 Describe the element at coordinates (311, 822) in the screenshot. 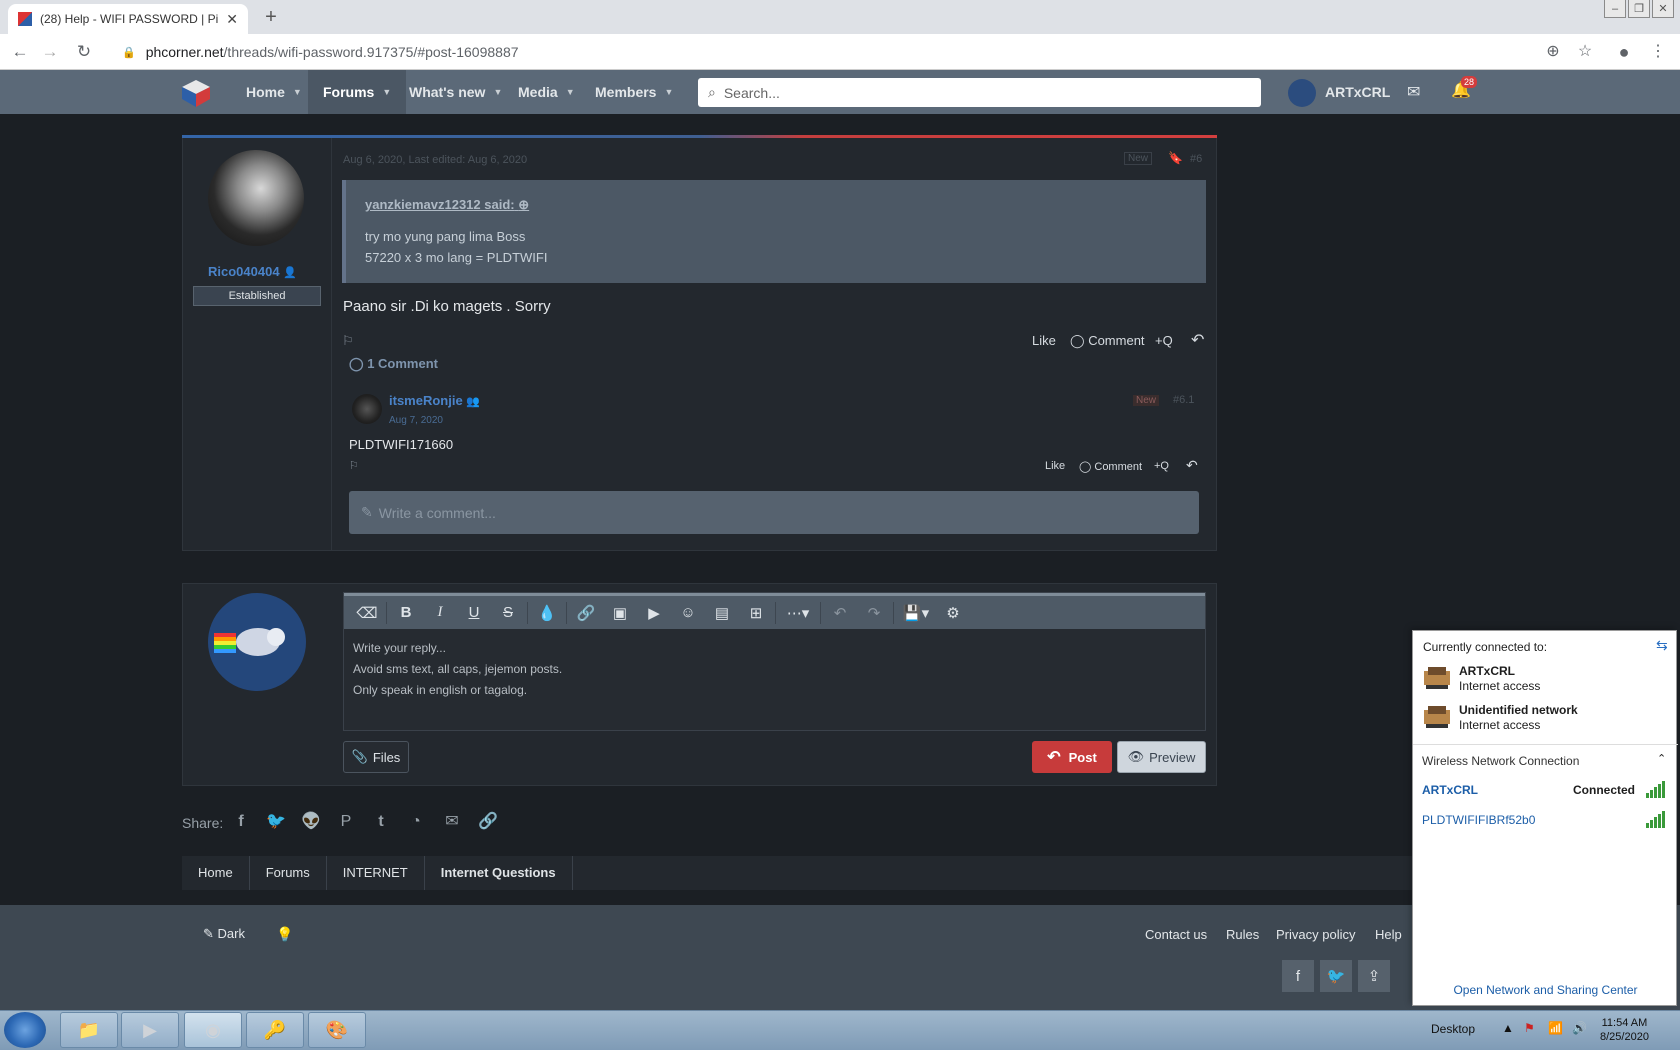

I see `reddit-icon: 👽` at that location.